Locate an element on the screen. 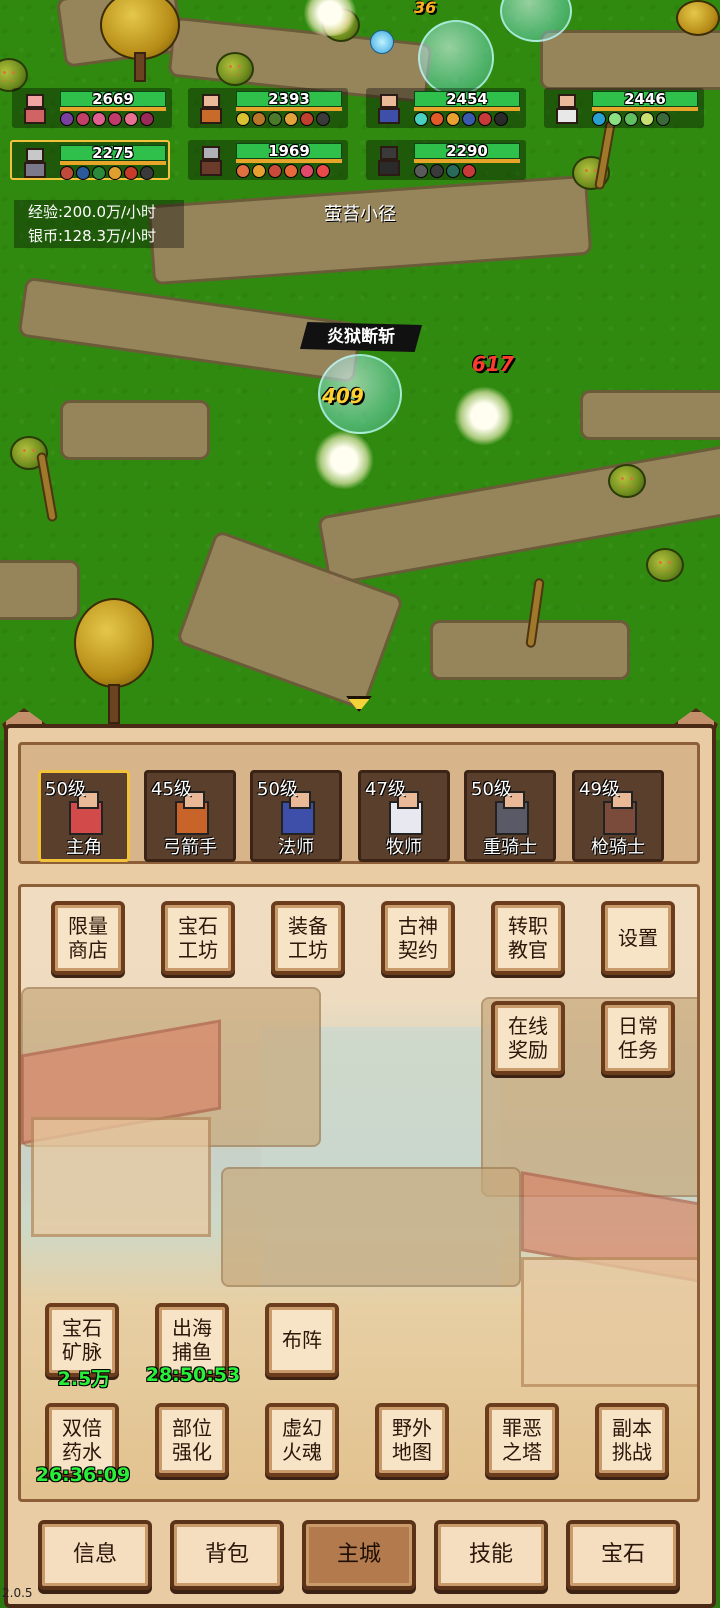 Image resolution: width=720 pixels, height=1608 pixels. tab-info: 信息 is located at coordinates (95, 1555).